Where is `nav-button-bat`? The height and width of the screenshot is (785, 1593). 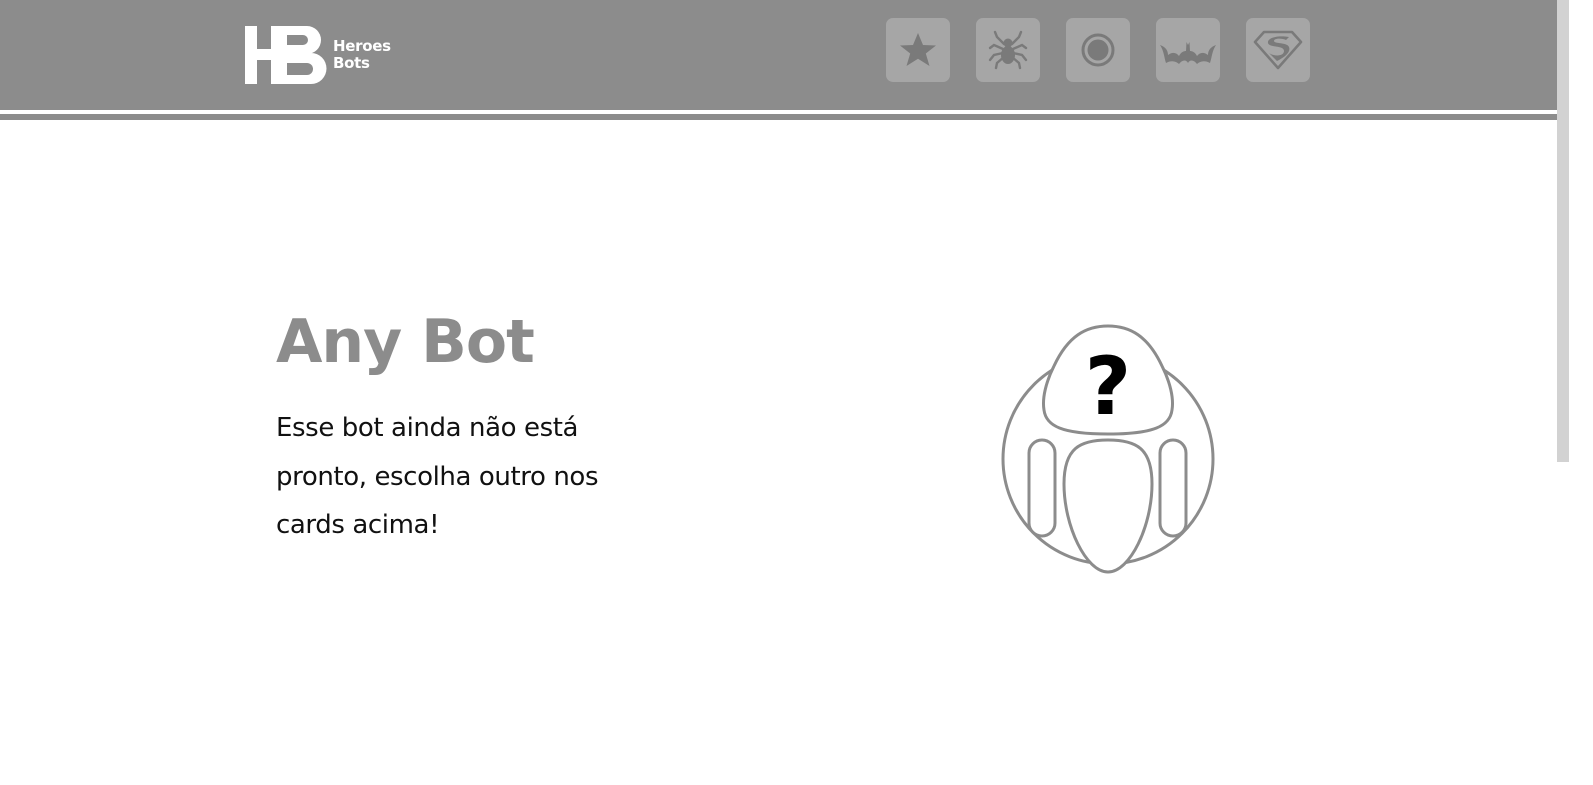
nav-button-bat is located at coordinates (1188, 50).